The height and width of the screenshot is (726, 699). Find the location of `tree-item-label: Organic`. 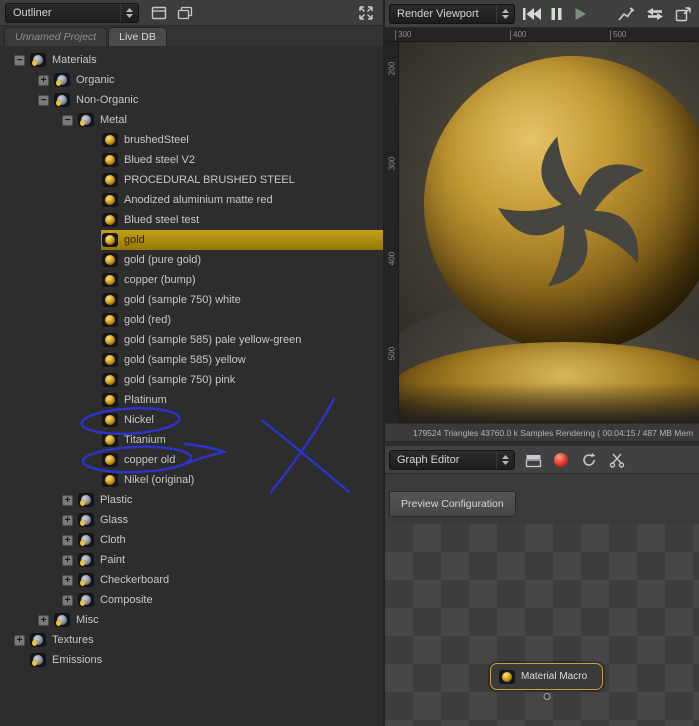

tree-item-label: Organic is located at coordinates (95, 80).